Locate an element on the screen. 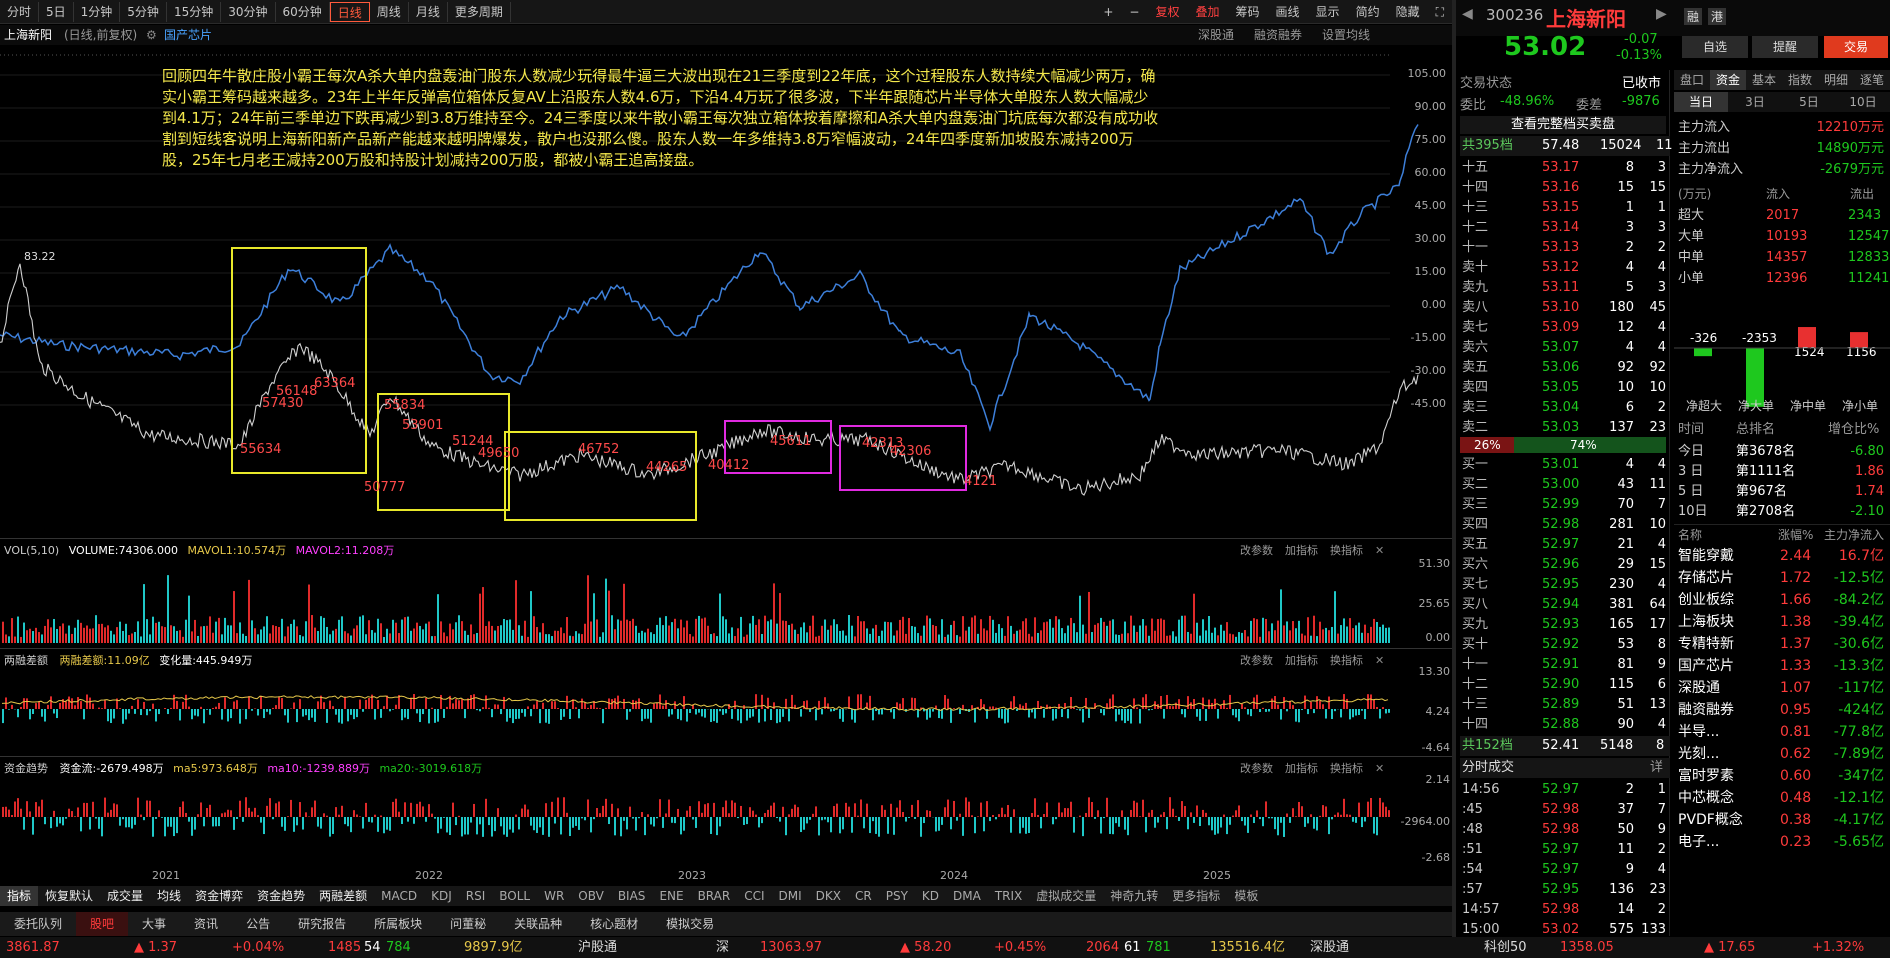 This screenshot has height=958, width=1890. sgt-link: 深股通 is located at coordinates (1329, 947).